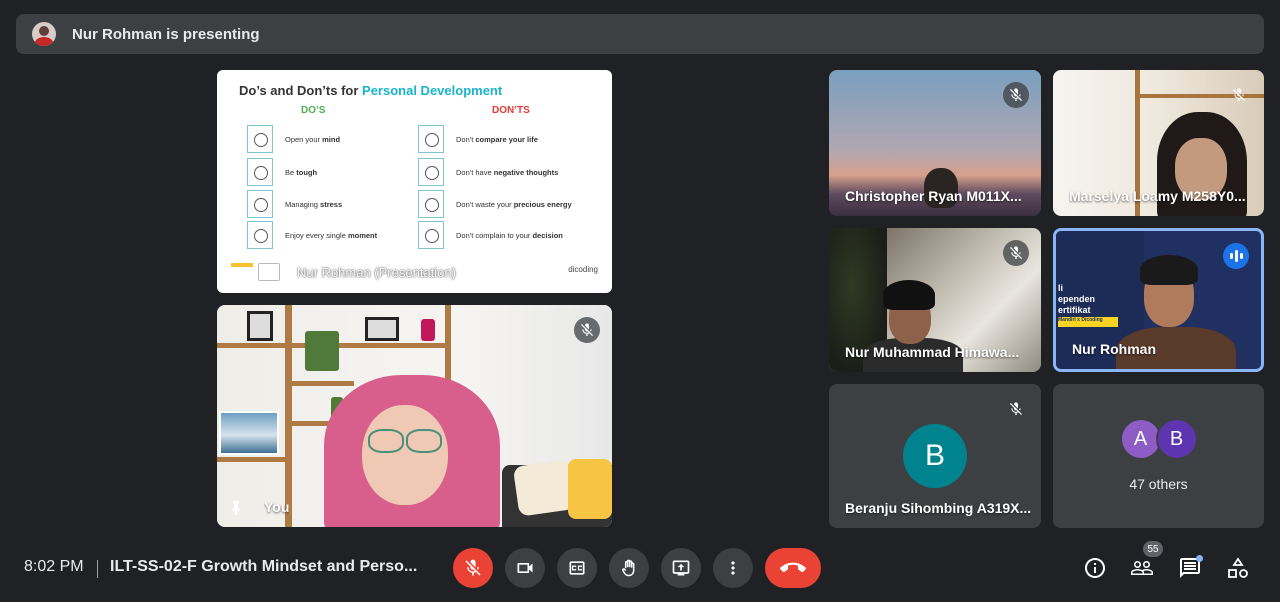 The width and height of the screenshot is (1280, 602). I want to click on slide-dont-item: Don't waste your precious energy, so click(503, 204).